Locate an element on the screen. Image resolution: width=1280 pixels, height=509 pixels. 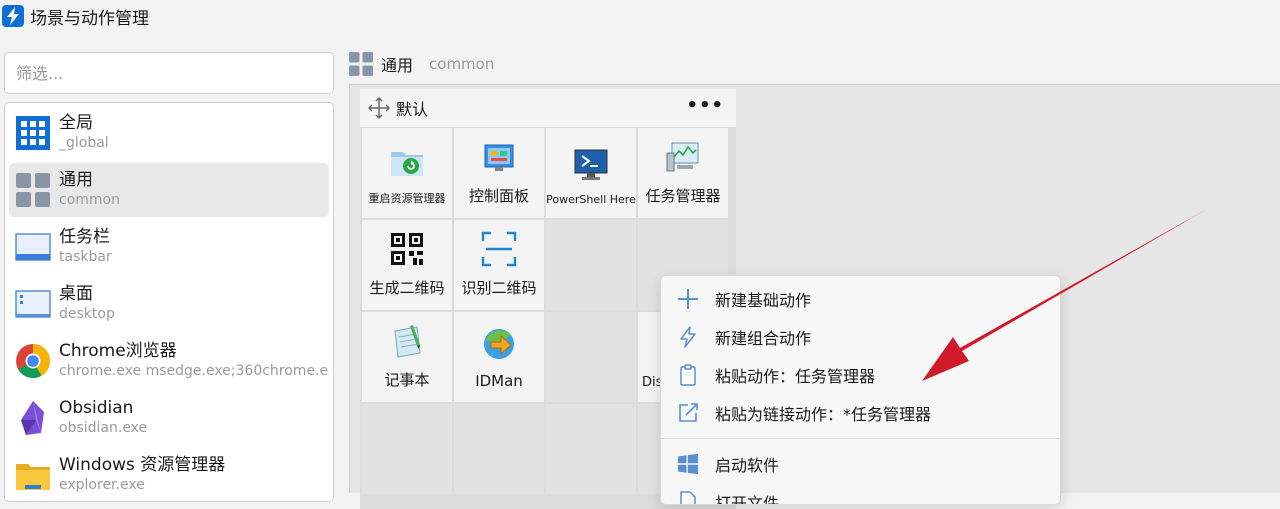
menu-item-label: 粘贴动作：任务管理器 is located at coordinates (795, 376).